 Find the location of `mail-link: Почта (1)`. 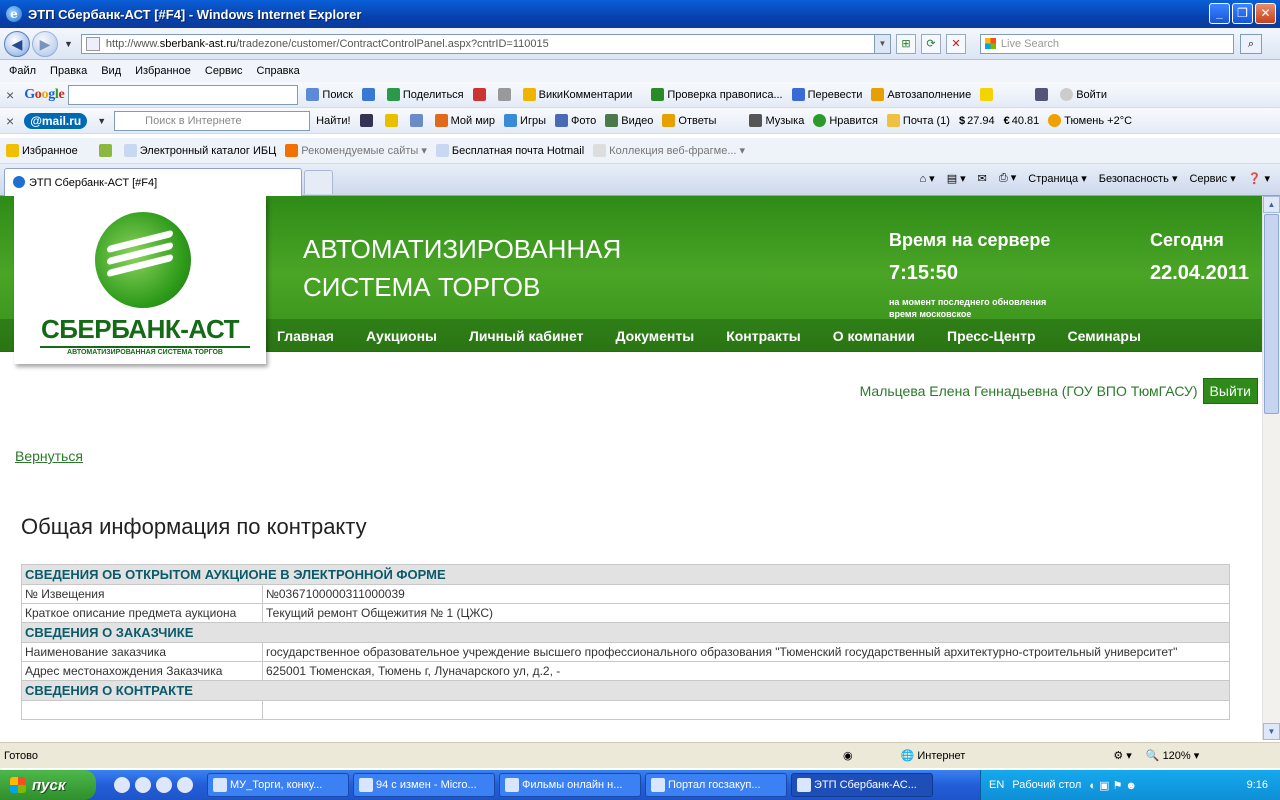

mail-link: Почта (1) is located at coordinates (918, 120).